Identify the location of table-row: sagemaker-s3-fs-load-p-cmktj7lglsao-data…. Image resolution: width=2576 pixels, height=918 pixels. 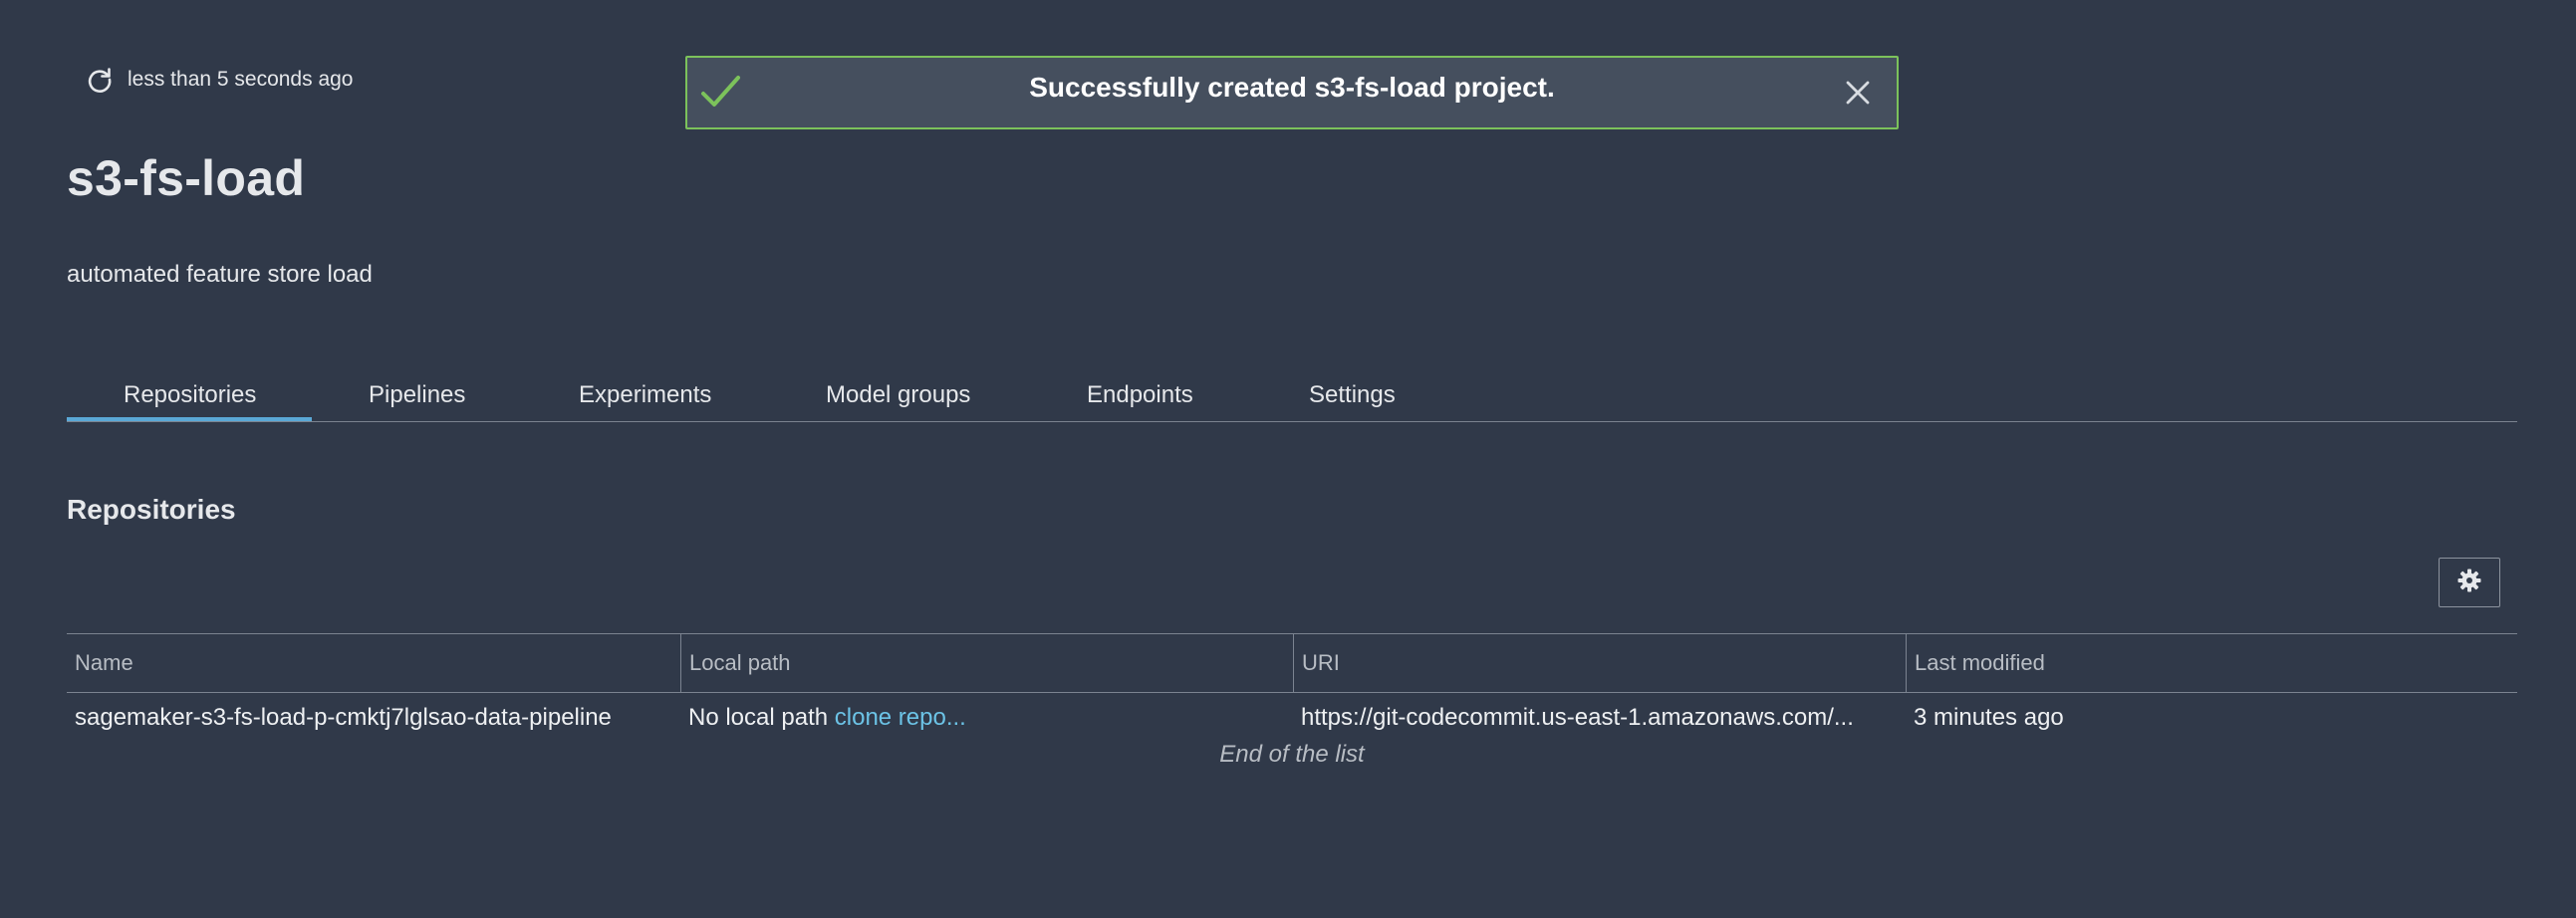
(1292, 718).